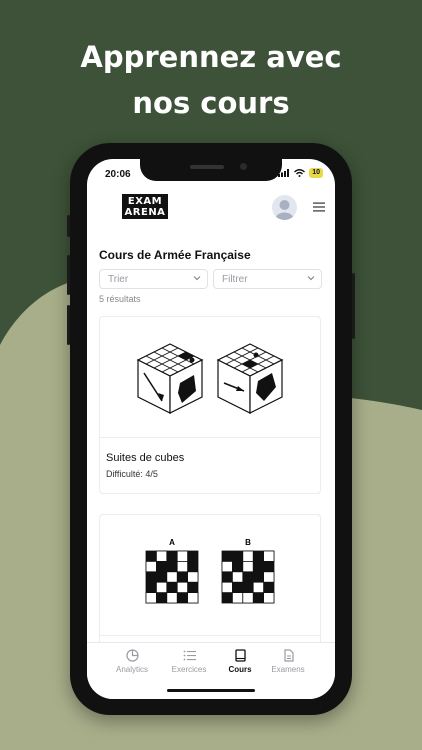  Describe the element at coordinates (132, 474) in the screenshot. I see `course-difficulty: Difficulté: 4/5` at that location.